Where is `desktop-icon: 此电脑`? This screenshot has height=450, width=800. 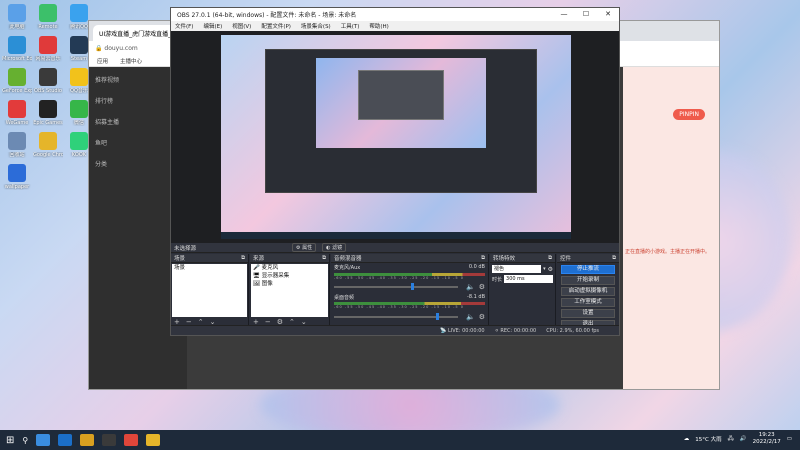
desktop-icon: 此电脑 is located at coordinates (17, 17).